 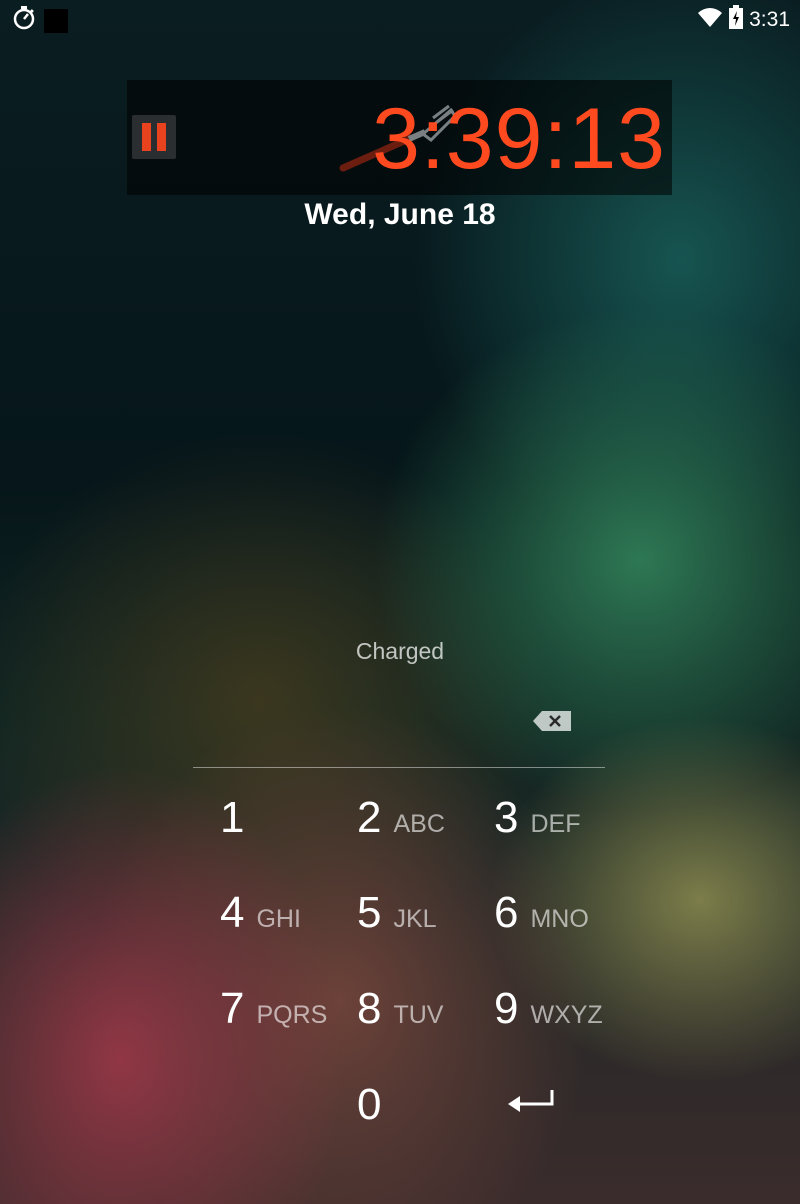 What do you see at coordinates (401, 818) in the screenshot?
I see `key-2: 2 ABC` at bounding box center [401, 818].